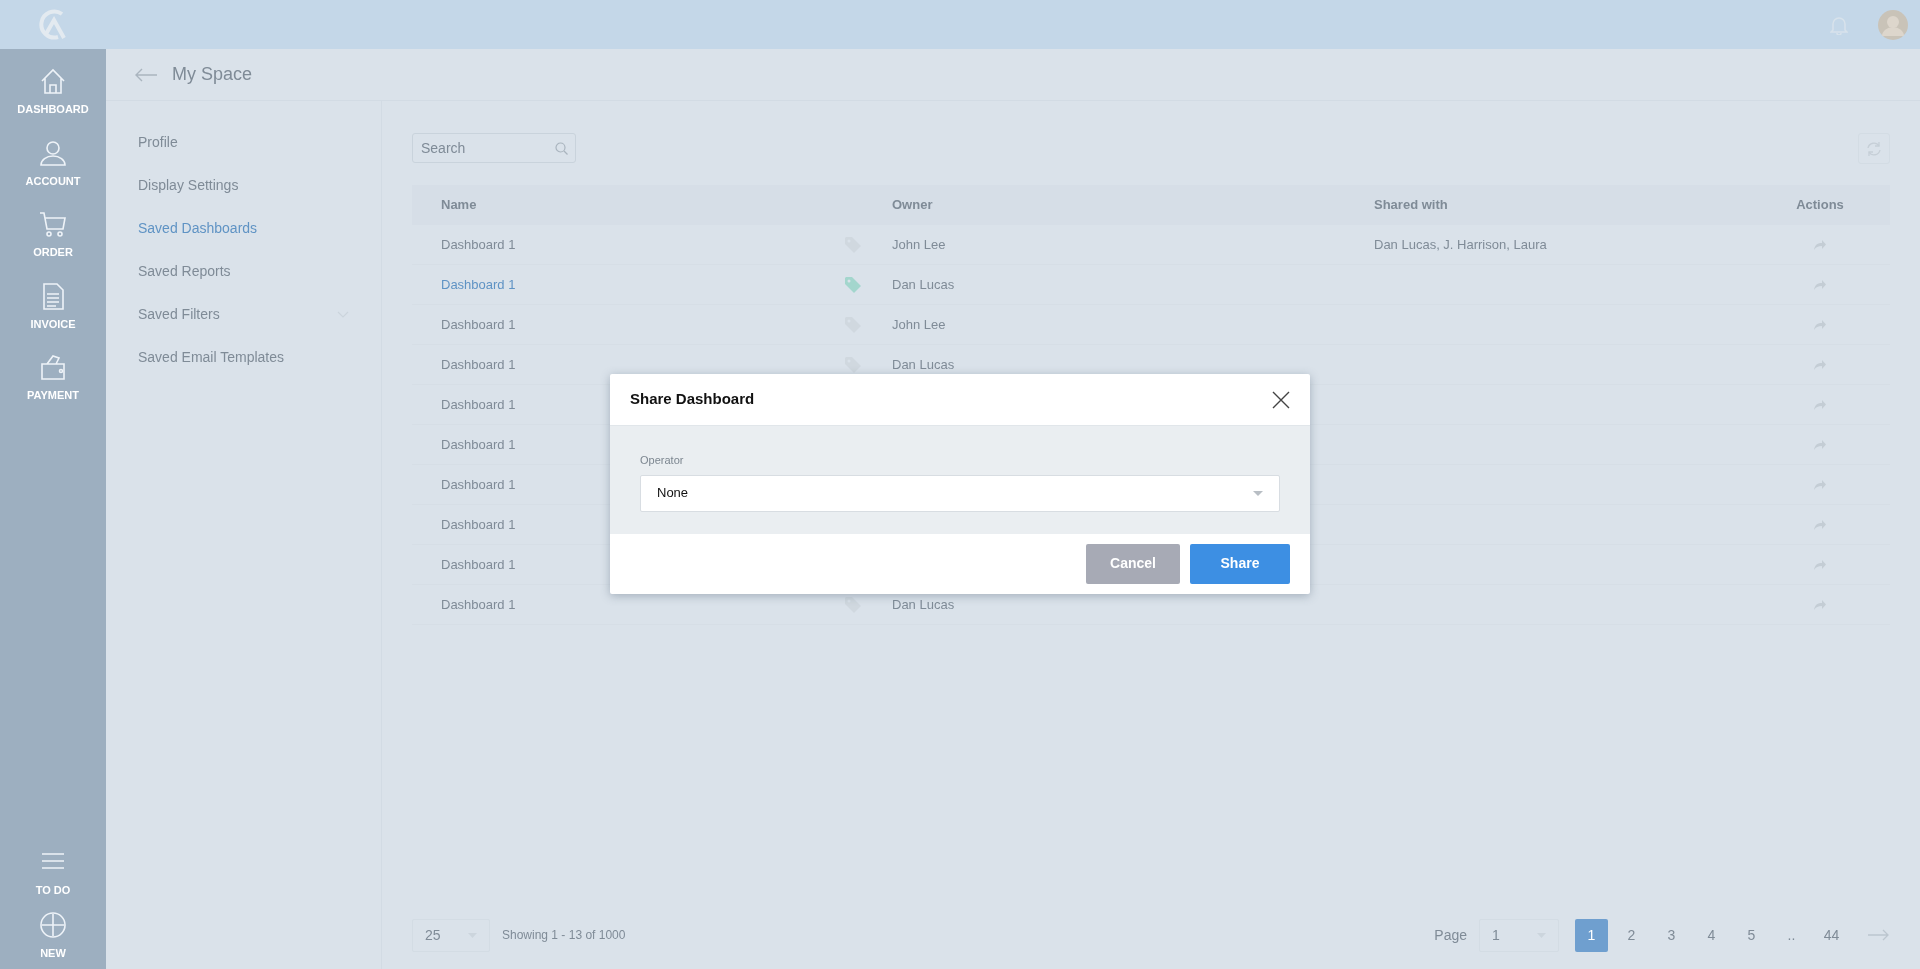  What do you see at coordinates (212, 74) in the screenshot?
I see `page-title: My Space` at bounding box center [212, 74].